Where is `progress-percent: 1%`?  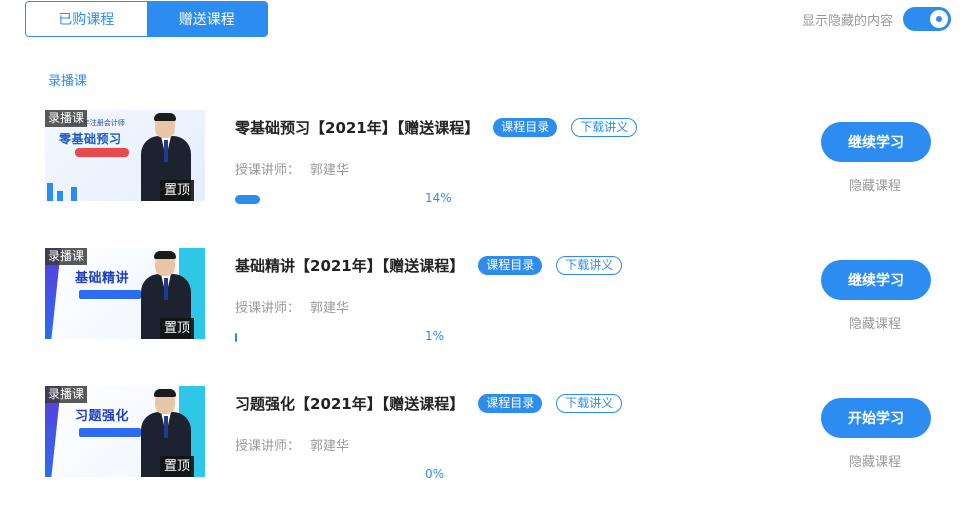
progress-percent: 1% is located at coordinates (435, 336).